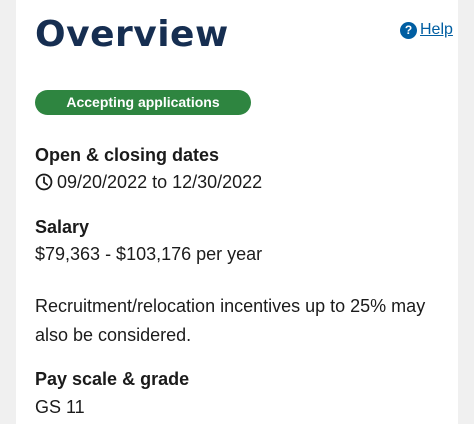  Describe the element at coordinates (60, 407) in the screenshot. I see `pay-scale-value: GS 11` at that location.